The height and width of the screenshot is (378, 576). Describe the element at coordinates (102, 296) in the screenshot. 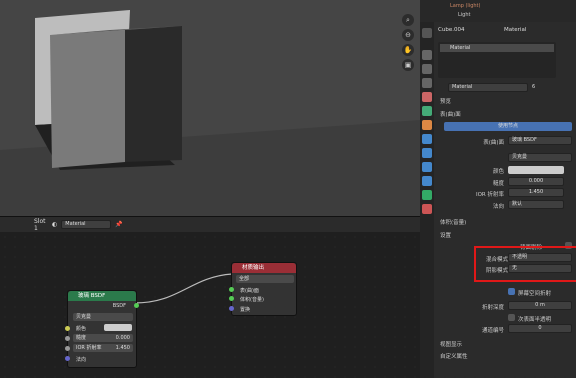

I see `glass-node-title: 玻璃 BSDF` at that location.